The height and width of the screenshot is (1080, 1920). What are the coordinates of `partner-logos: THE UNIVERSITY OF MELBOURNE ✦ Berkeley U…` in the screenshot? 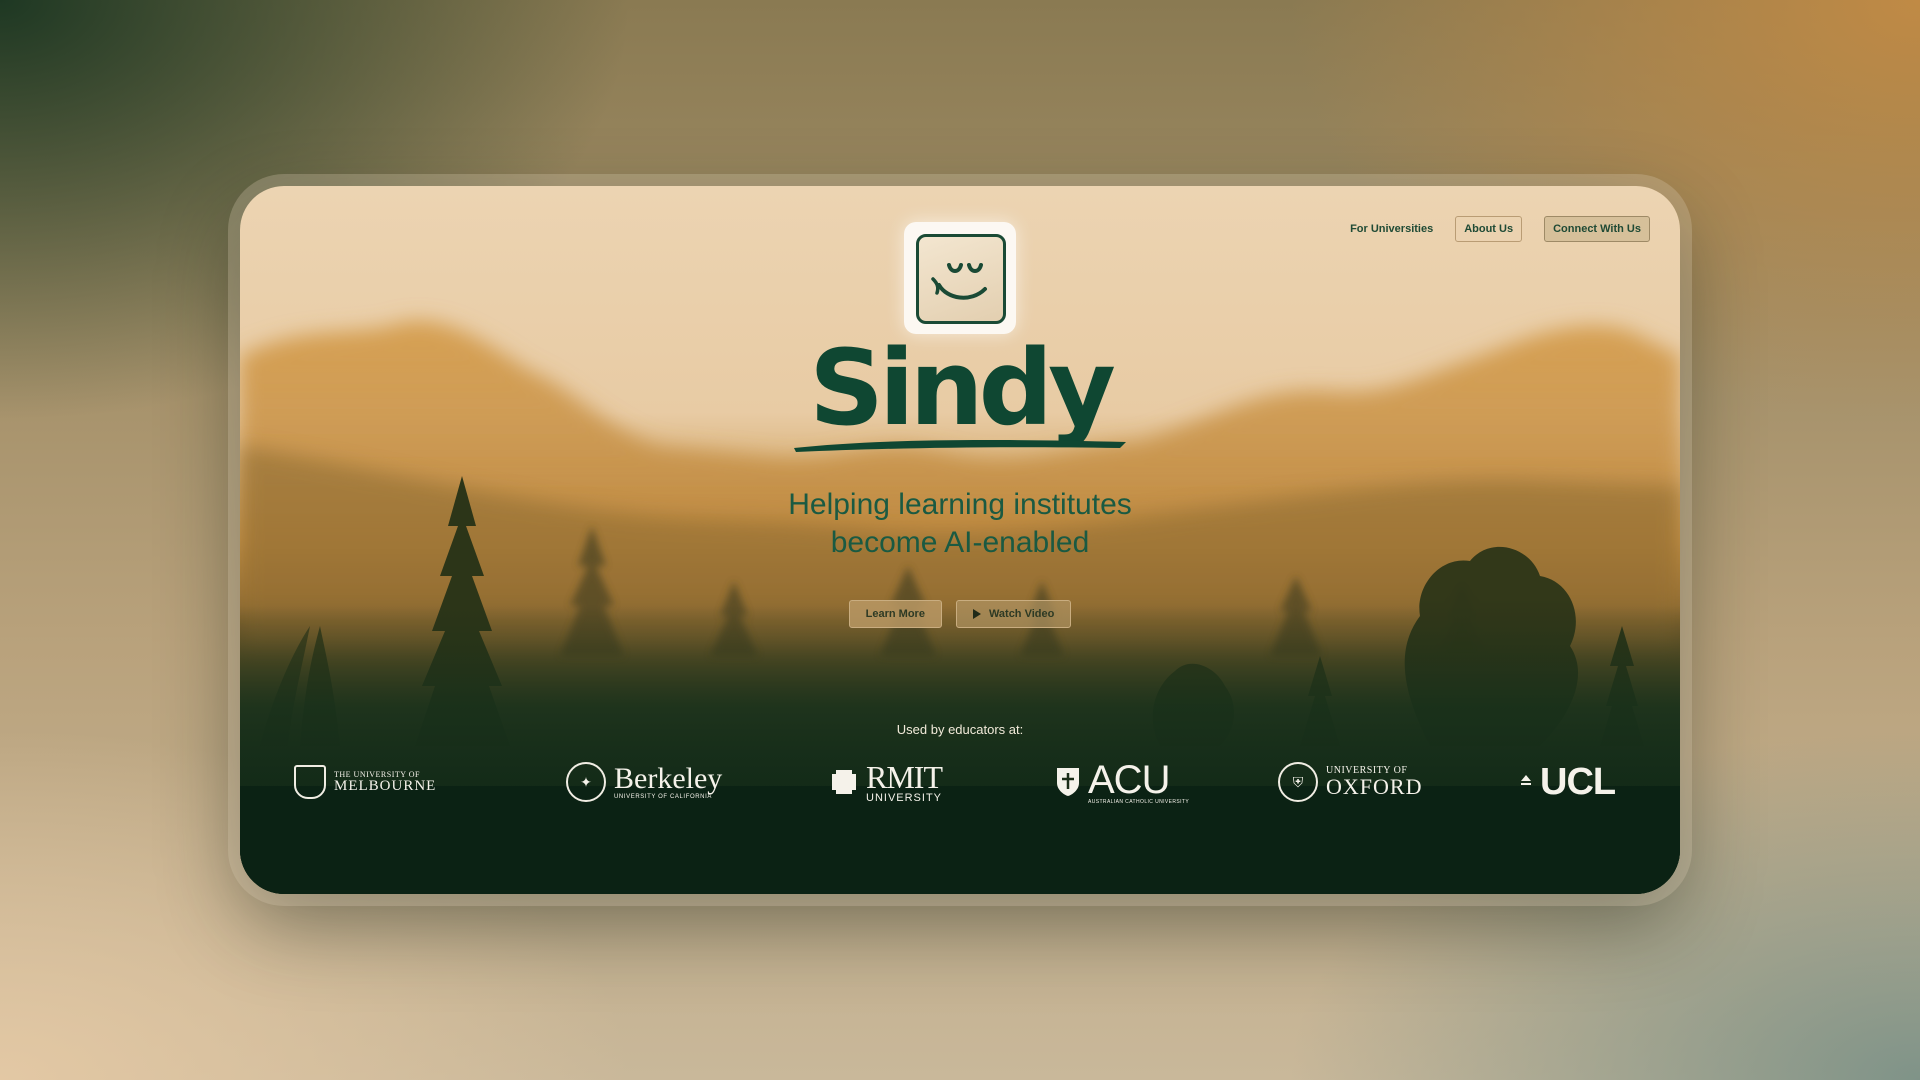 It's located at (960, 782).